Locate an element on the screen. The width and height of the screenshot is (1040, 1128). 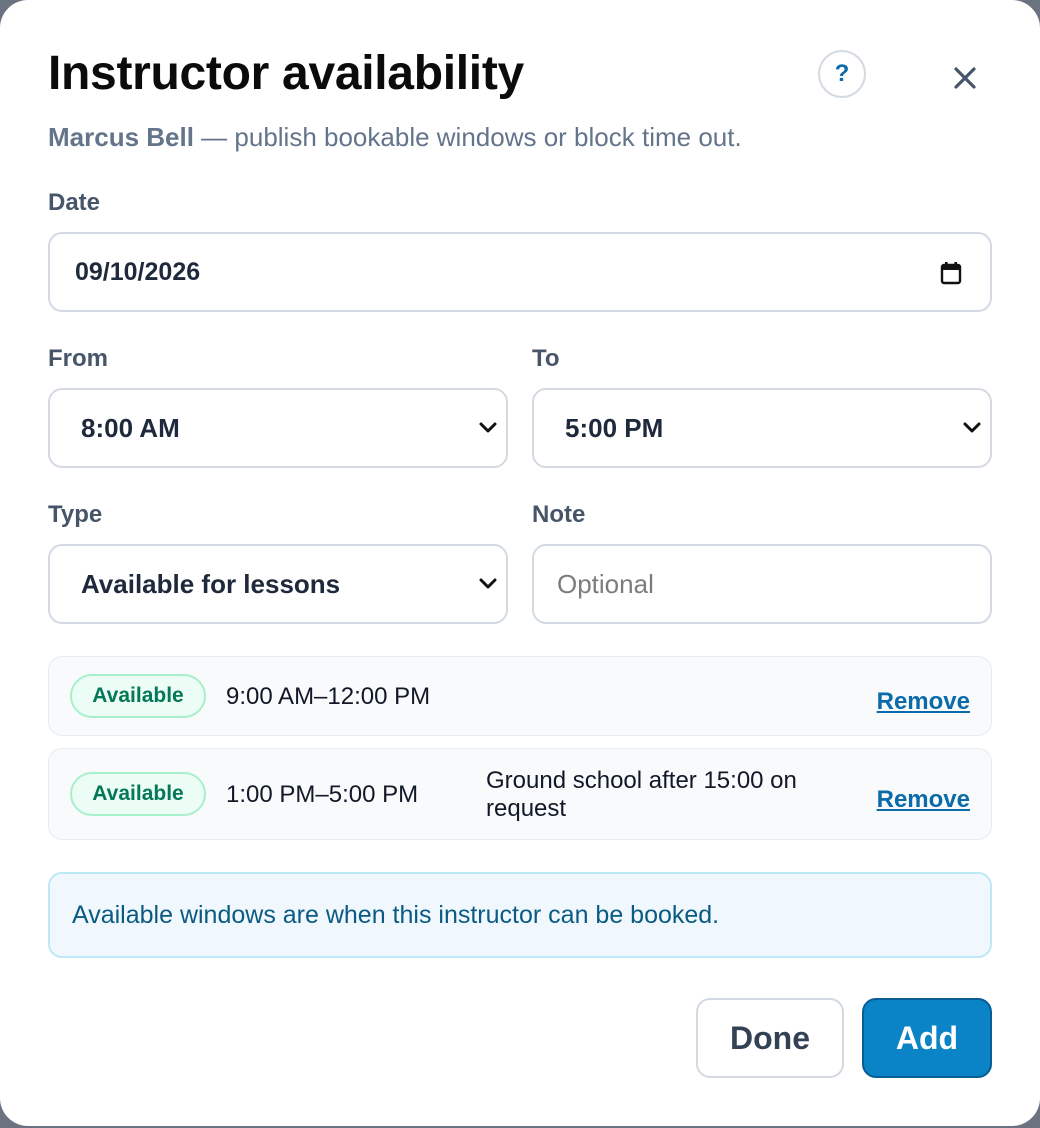
date-input: 09/10/2026 is located at coordinates (520, 272).